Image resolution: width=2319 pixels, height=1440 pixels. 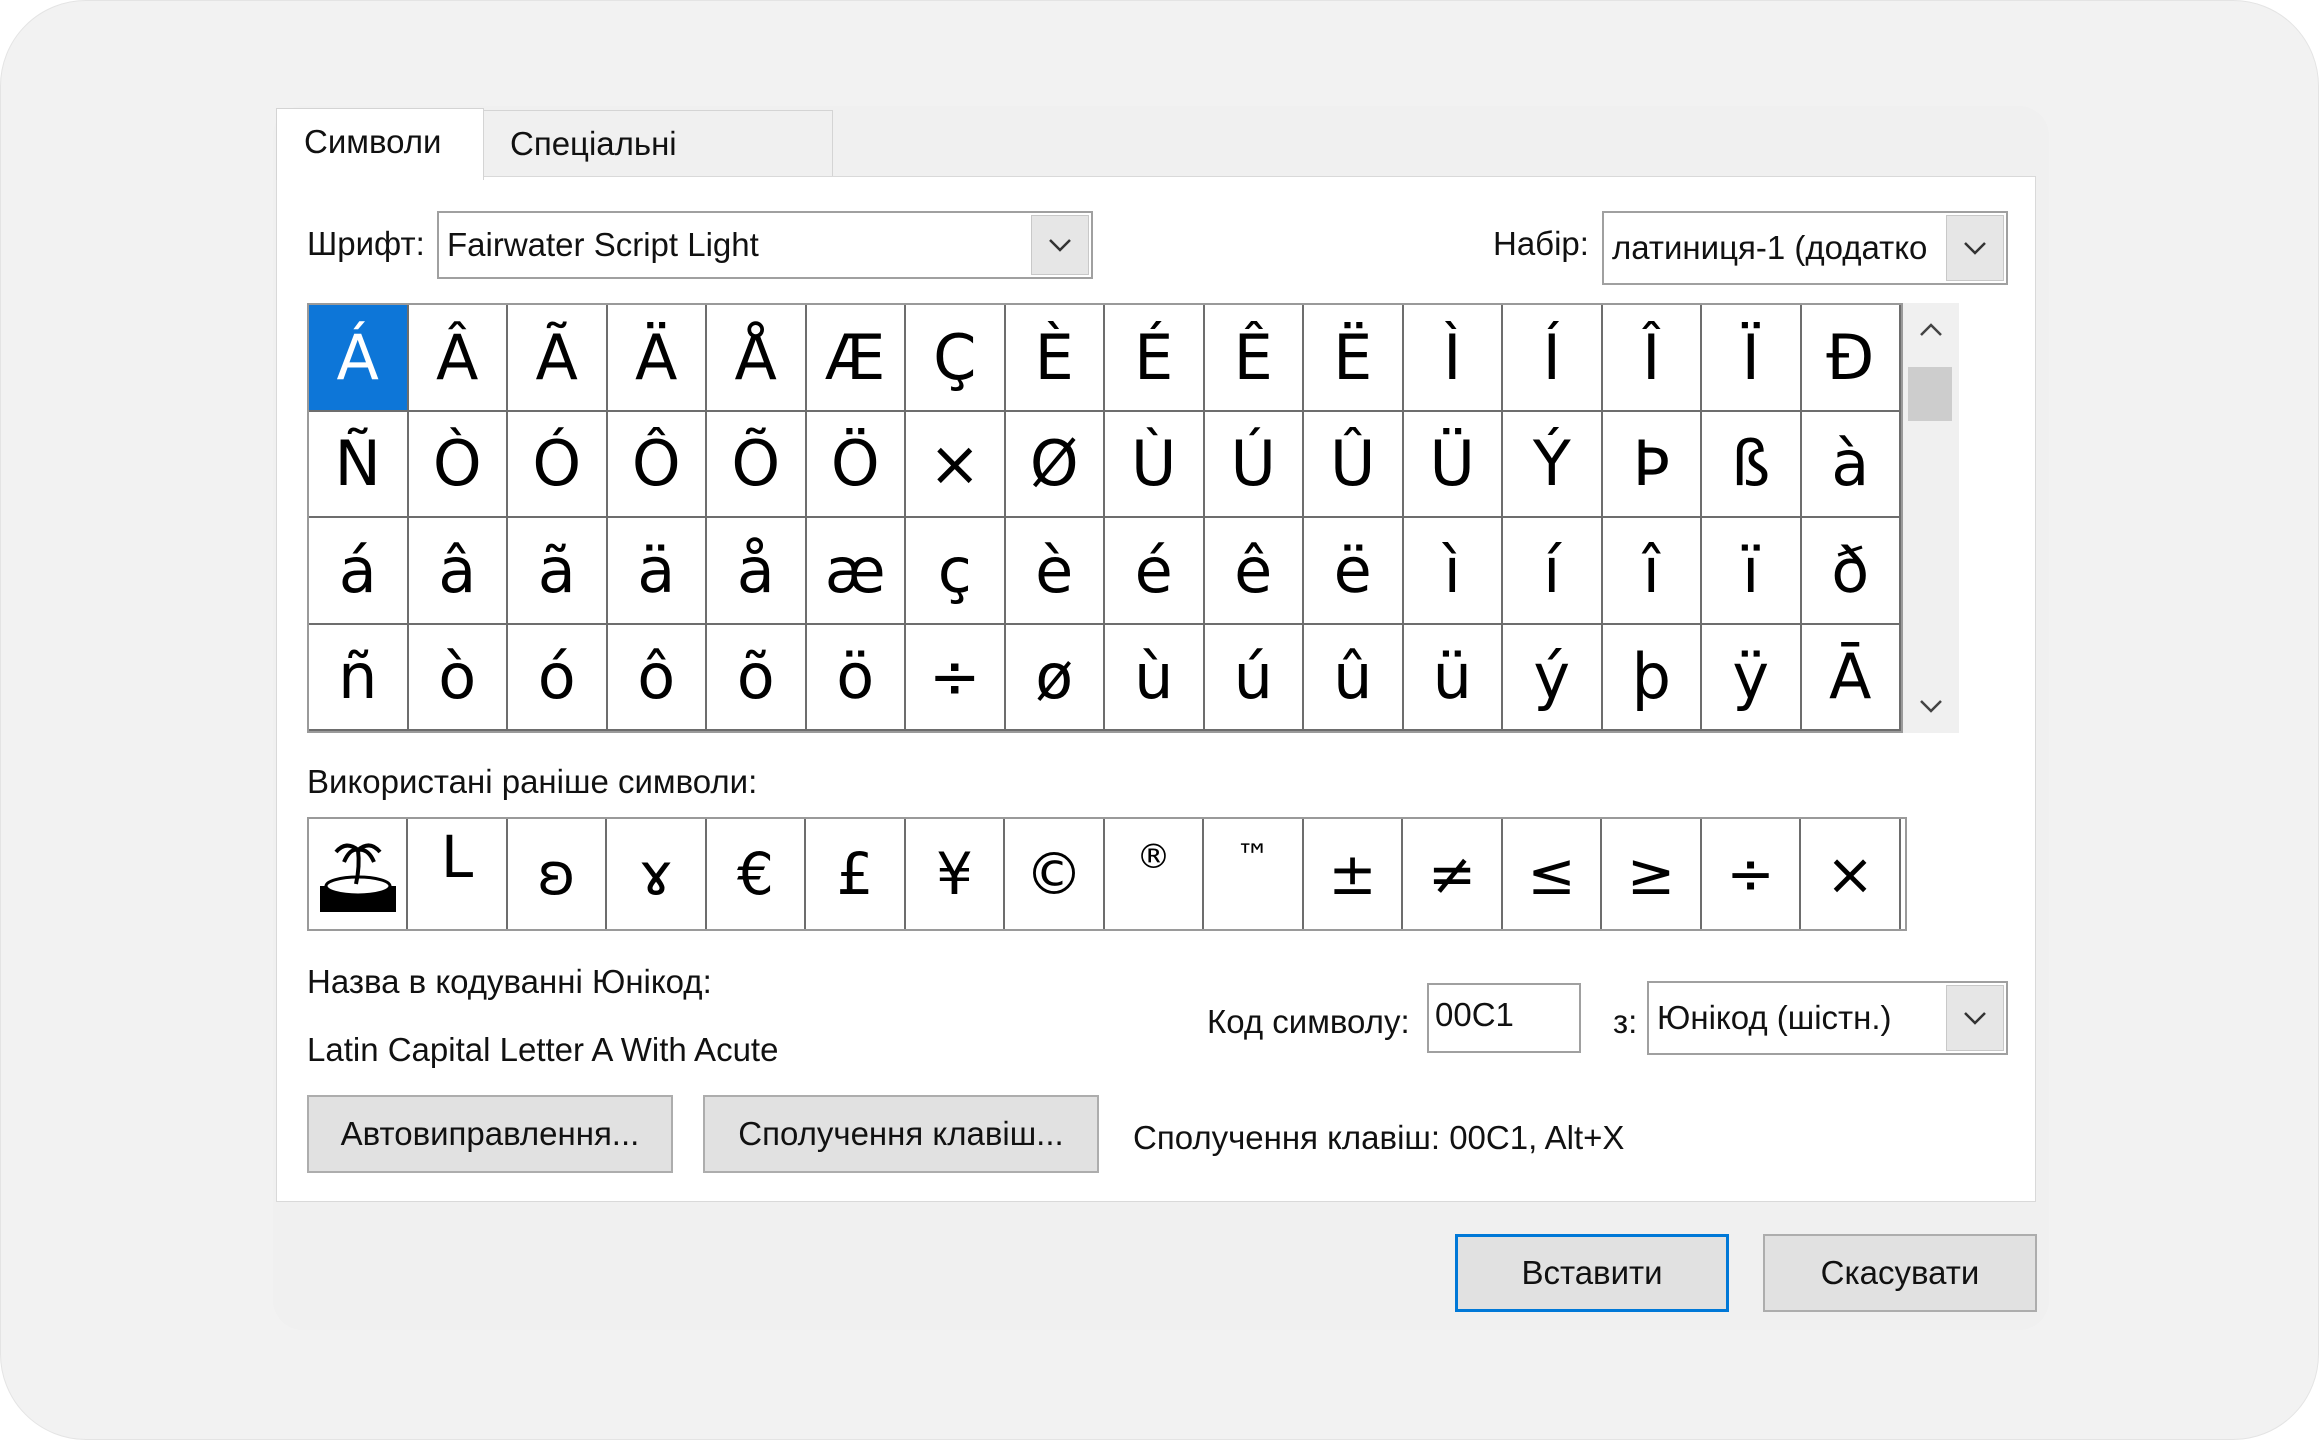 What do you see at coordinates (458, 874) in the screenshot?
I see `recent-symbol: L` at bounding box center [458, 874].